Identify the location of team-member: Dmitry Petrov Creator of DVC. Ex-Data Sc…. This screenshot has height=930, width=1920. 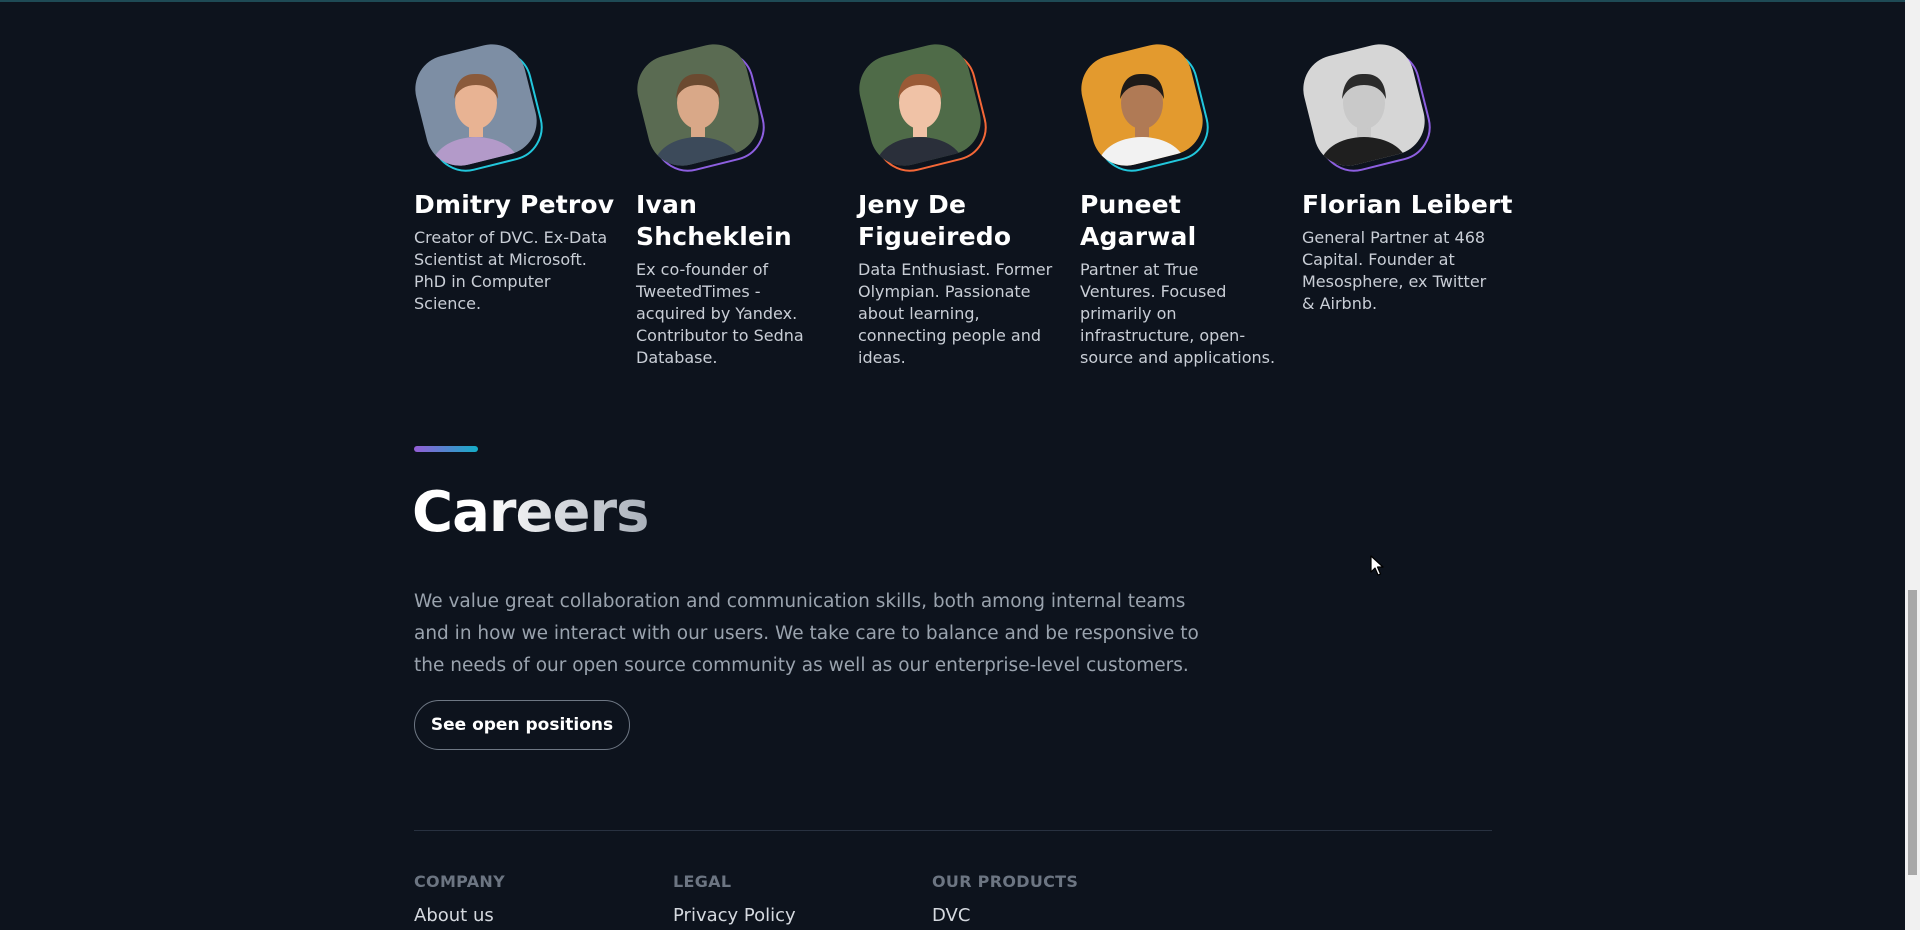
(522, 203).